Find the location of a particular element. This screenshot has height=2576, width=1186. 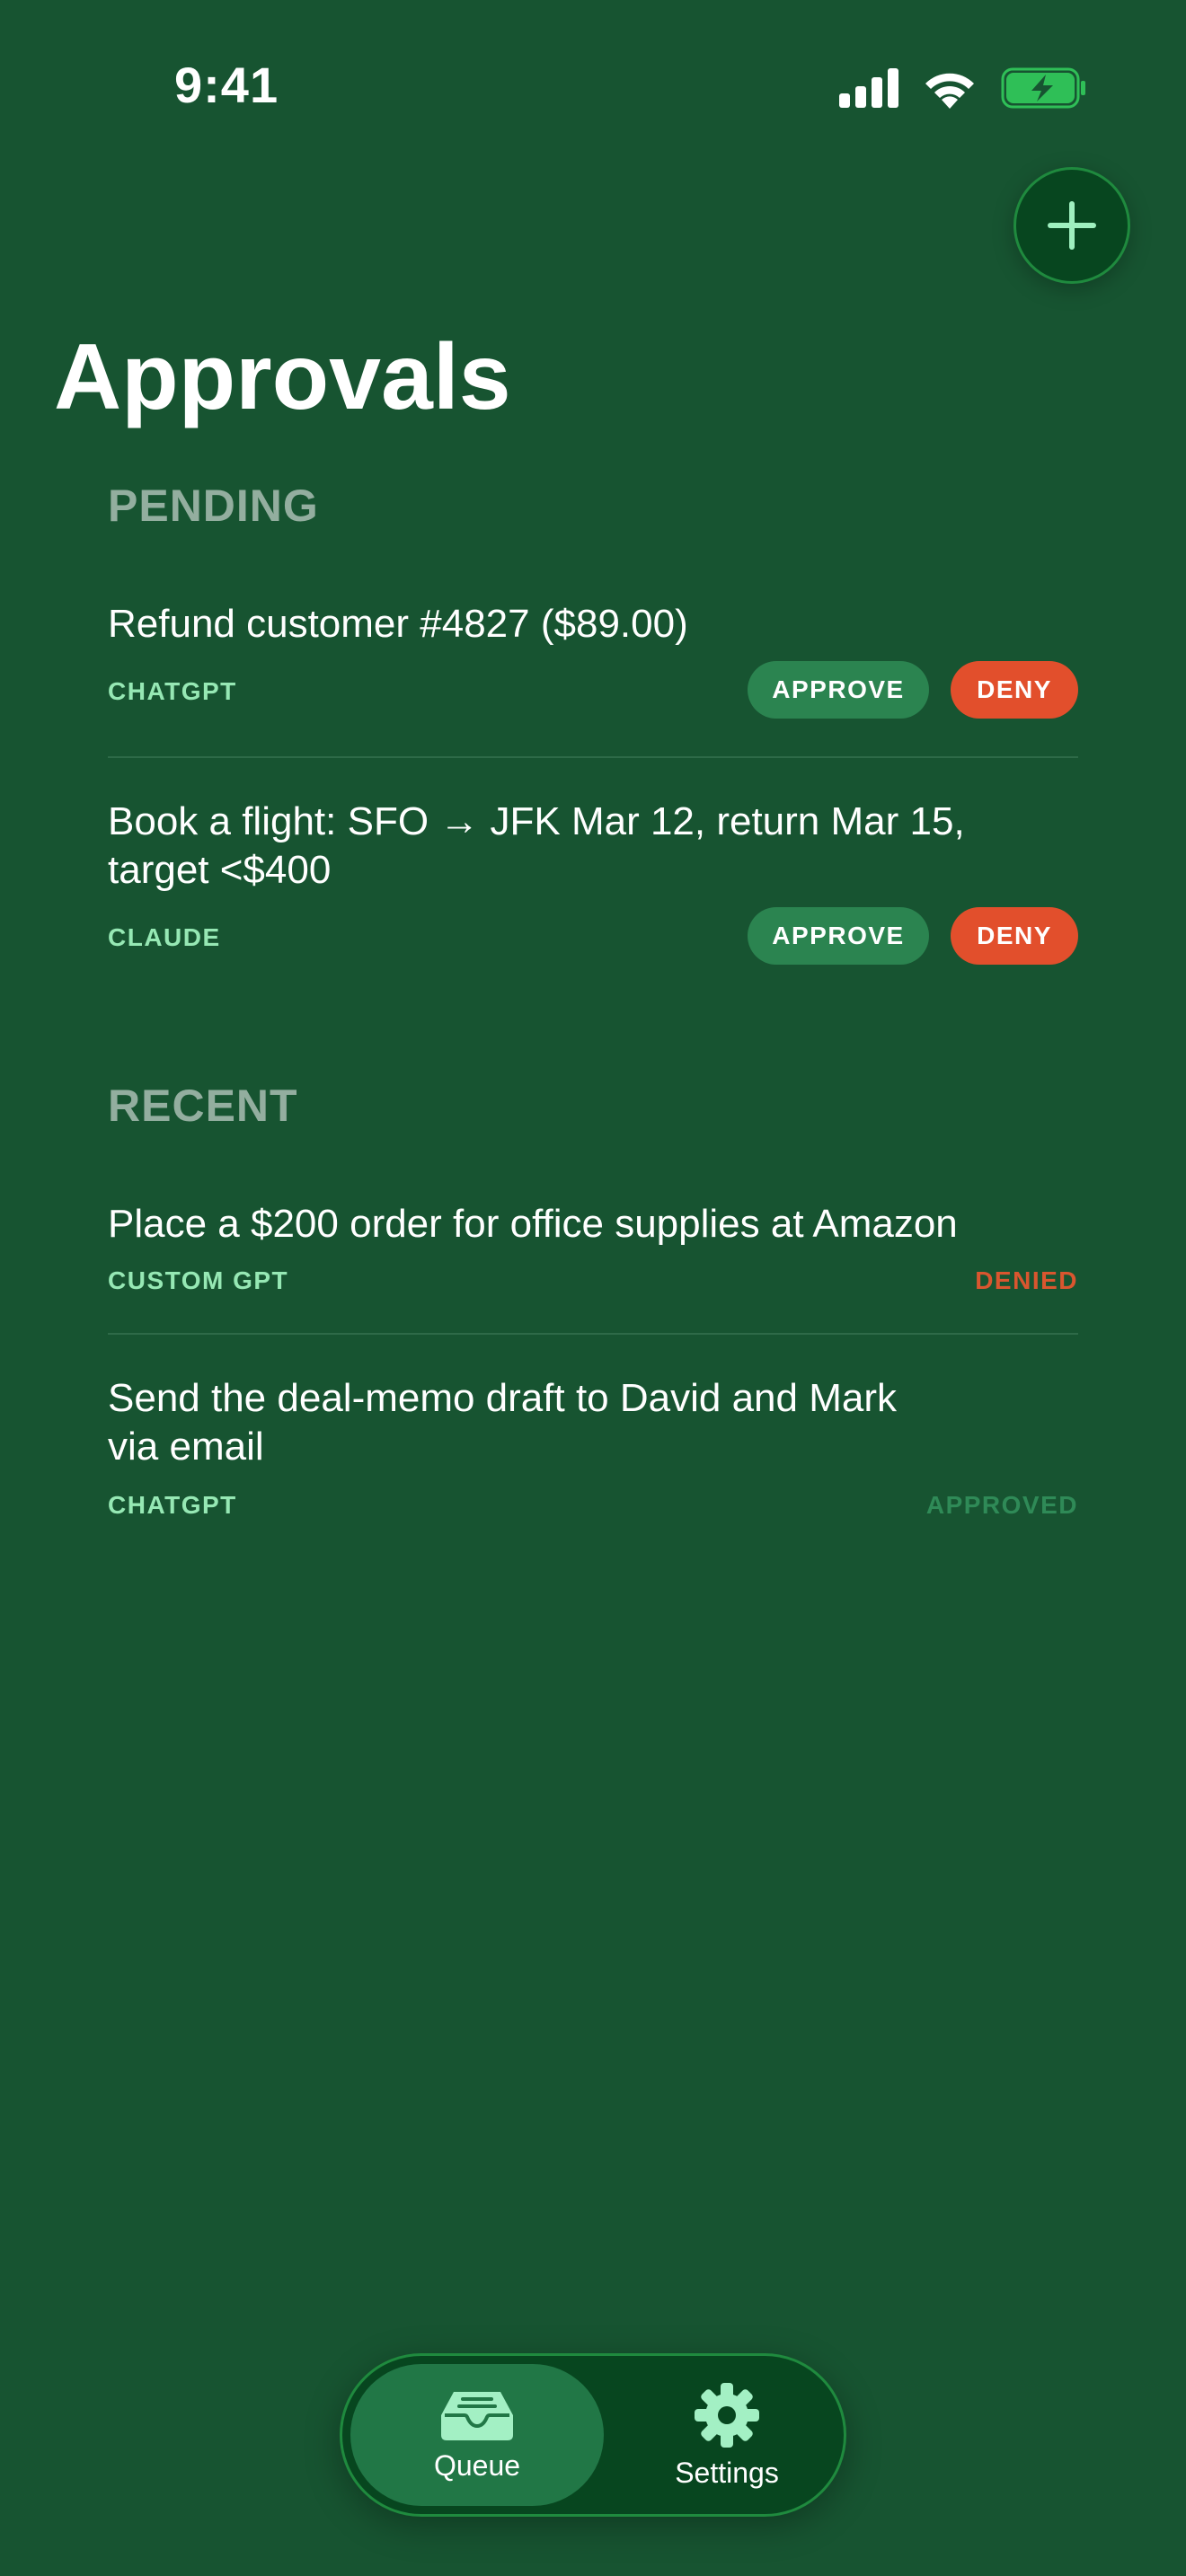

status-icons is located at coordinates (963, 88).